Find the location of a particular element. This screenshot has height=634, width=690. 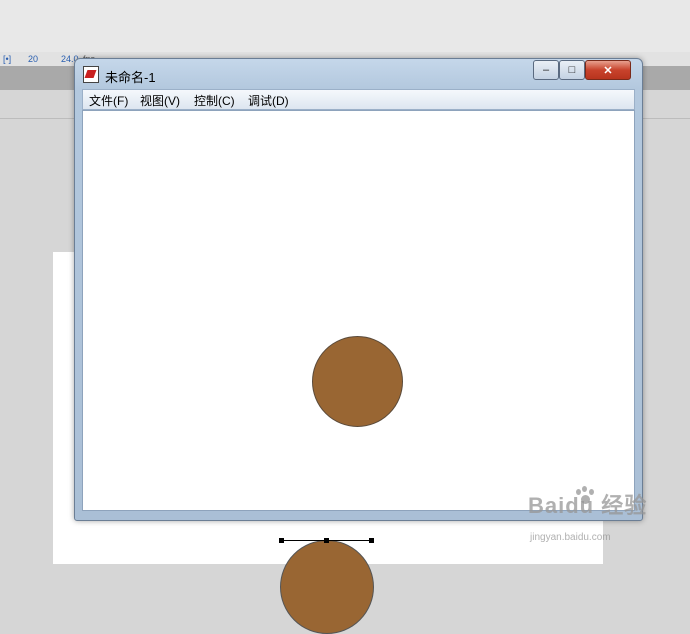

menu-view: 视图(V) is located at coordinates (160, 100).